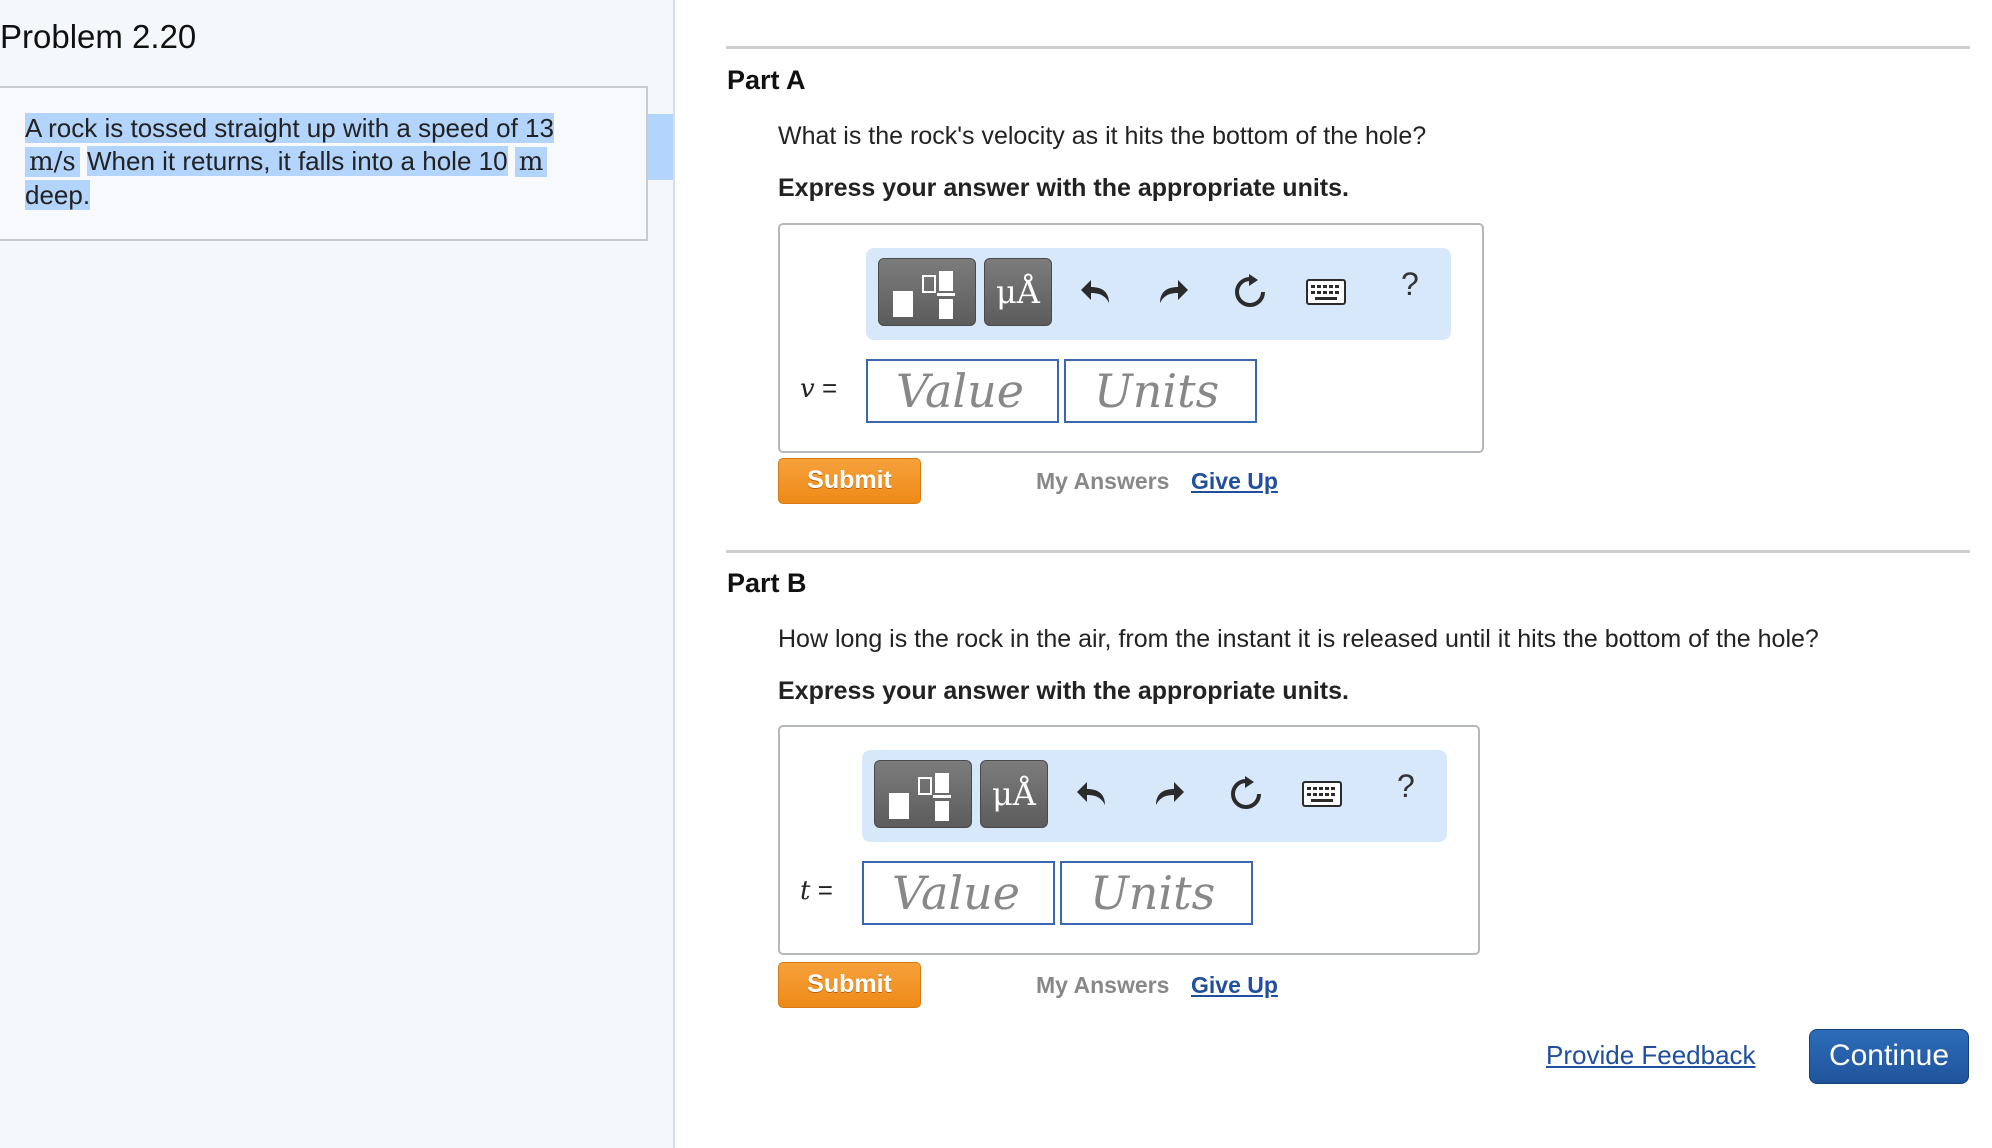  I want to click on part-b-answer-box: μÅ ? t = Value Units, so click(1129, 840).